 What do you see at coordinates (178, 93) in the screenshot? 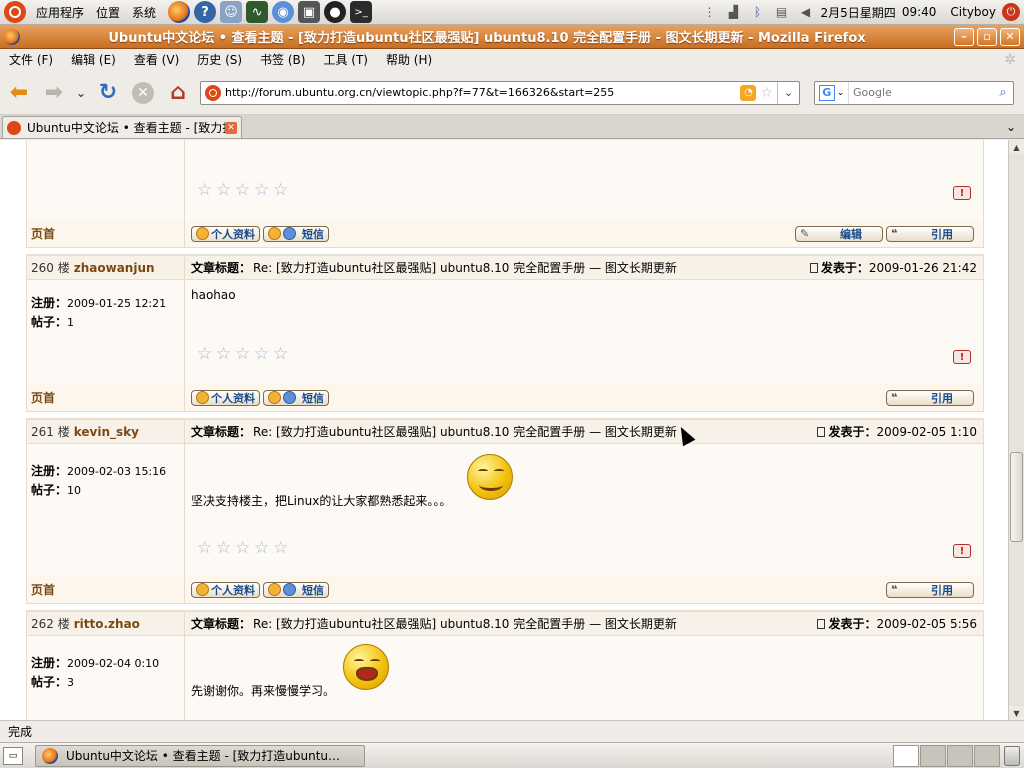
I see `home-button: ⌂` at bounding box center [178, 93].